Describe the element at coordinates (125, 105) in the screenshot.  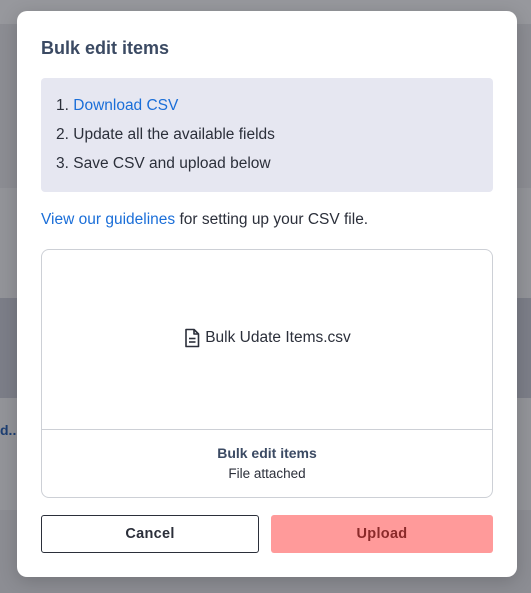
I see `download-csv-link: Download CSV` at that location.